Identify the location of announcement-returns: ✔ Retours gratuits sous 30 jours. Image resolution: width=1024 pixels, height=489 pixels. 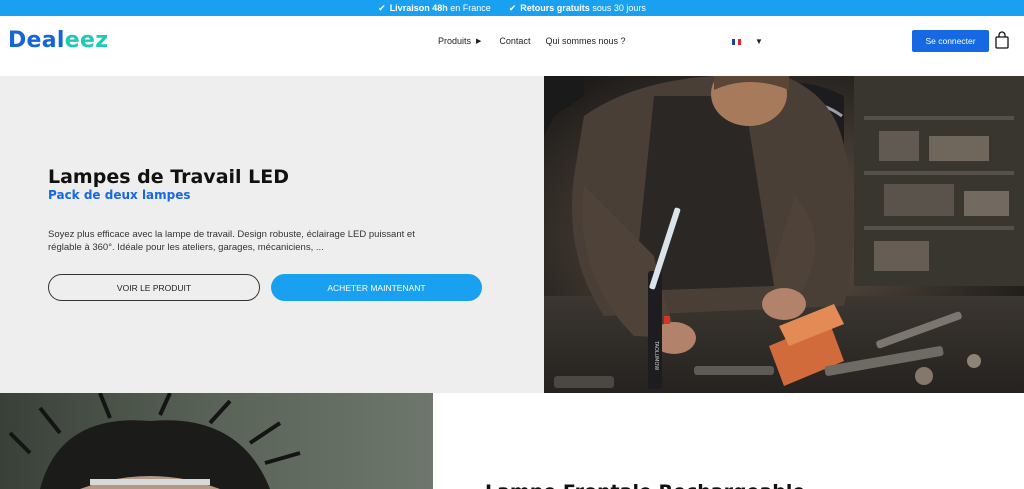
(577, 8).